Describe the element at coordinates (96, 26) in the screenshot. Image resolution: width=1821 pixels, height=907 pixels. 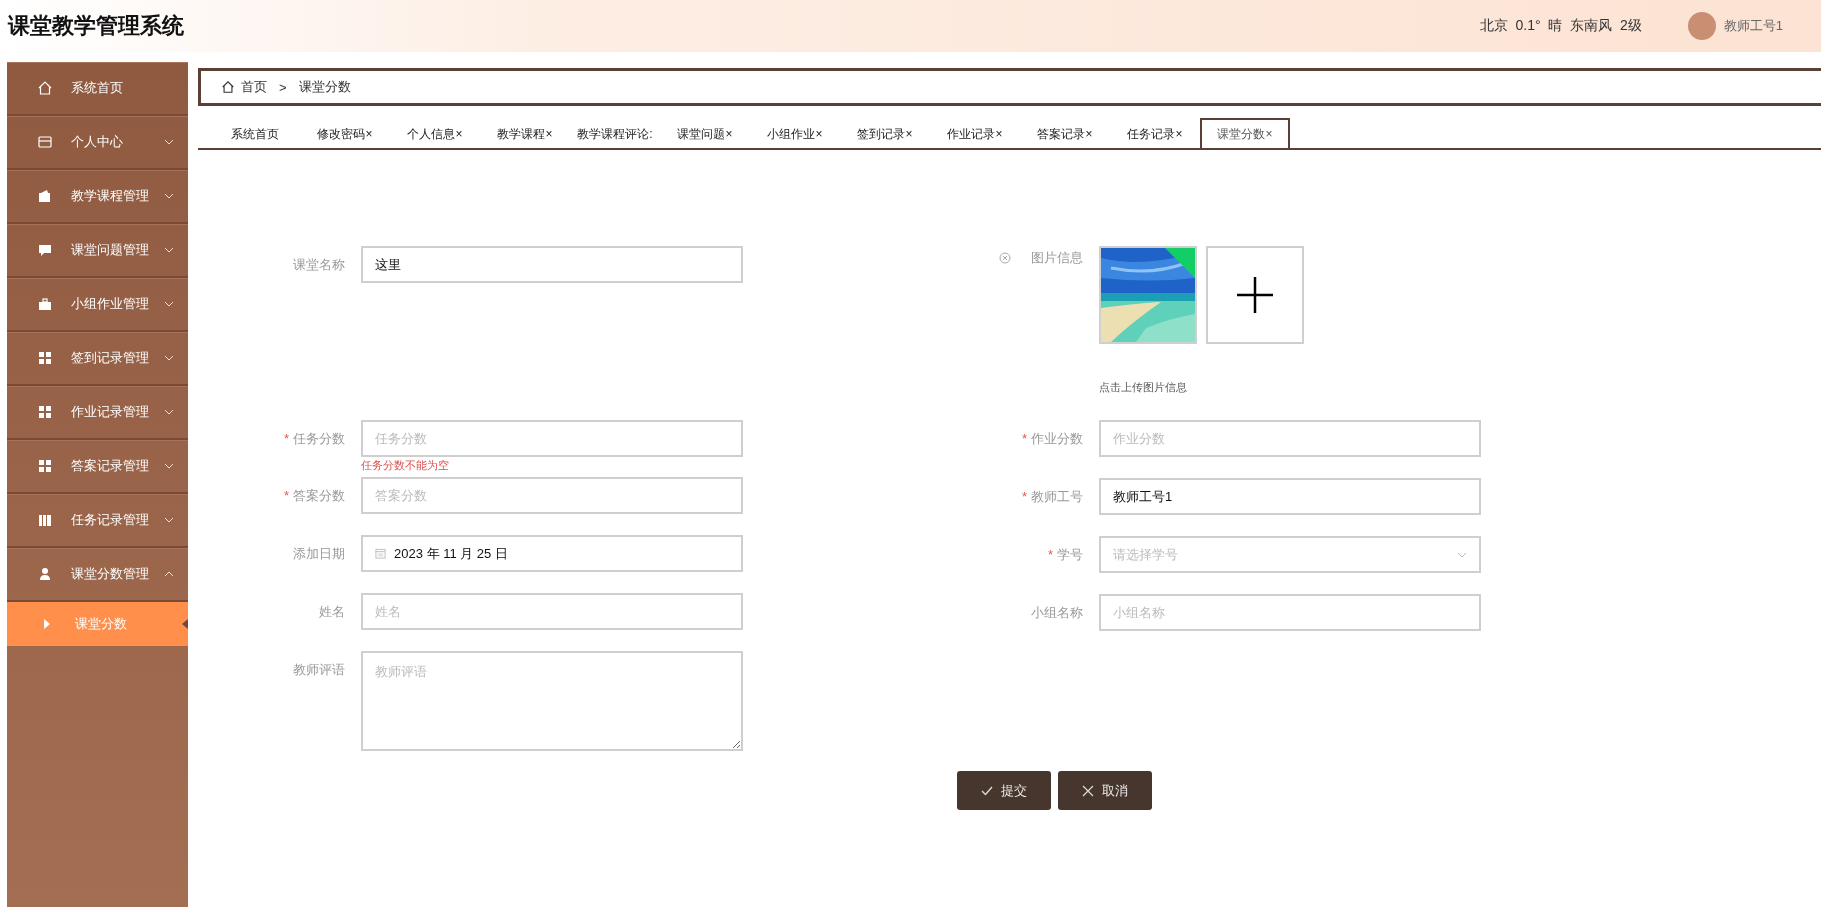
I see `app-title: 课堂教学管理系统` at that location.